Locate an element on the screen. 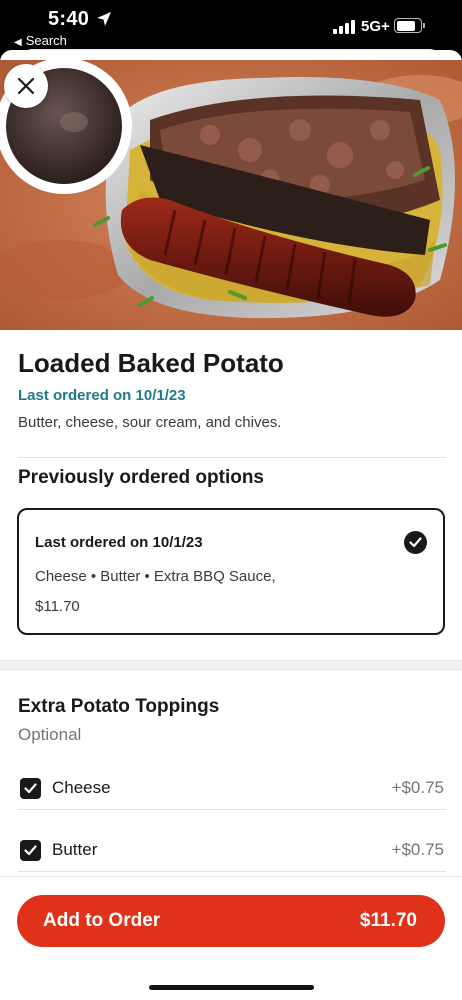 This screenshot has width=462, height=1000. topping-label: Cheese is located at coordinates (81, 787).